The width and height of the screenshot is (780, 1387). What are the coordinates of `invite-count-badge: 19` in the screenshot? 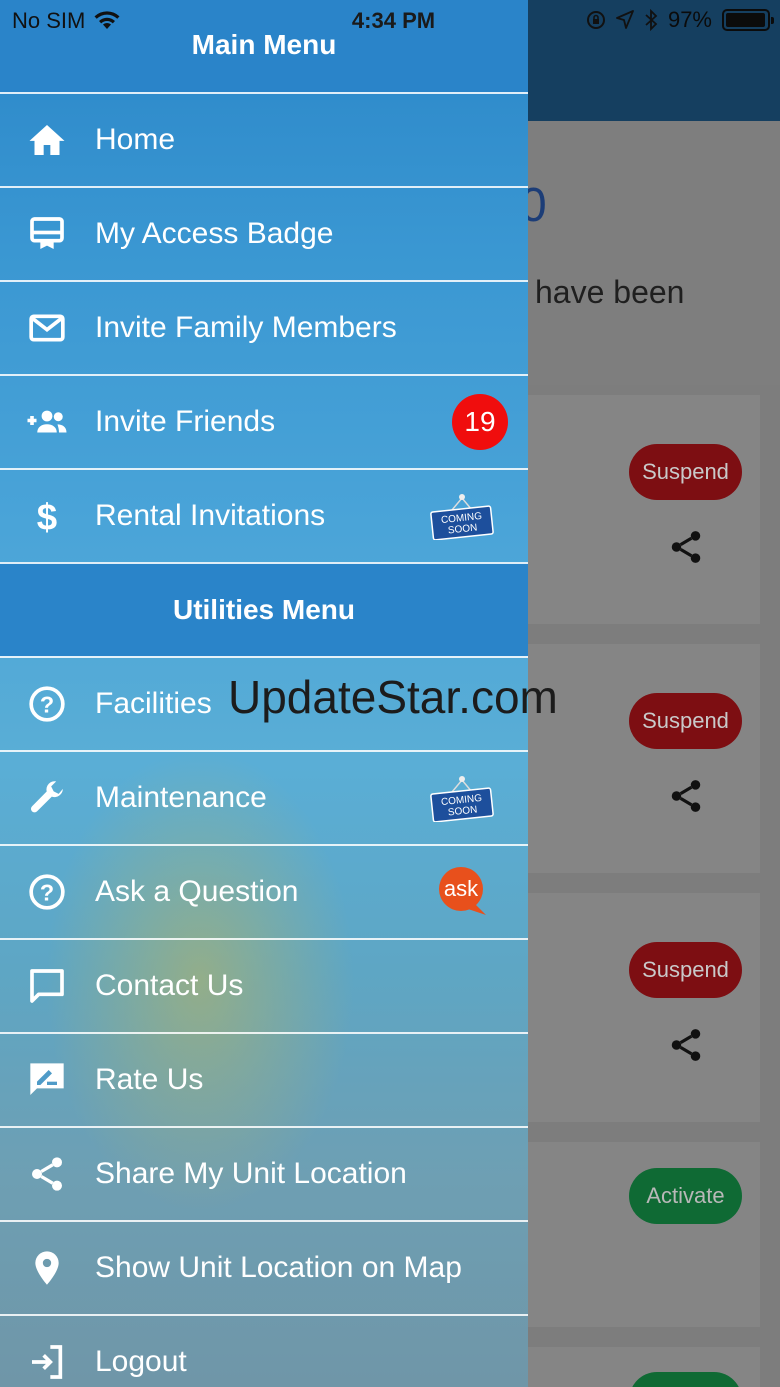 It's located at (480, 422).